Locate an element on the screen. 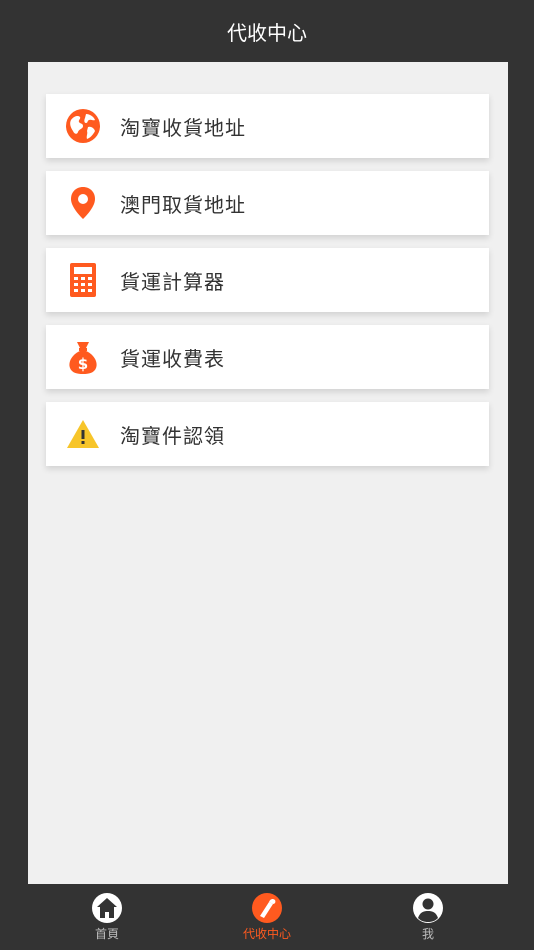  menu-item-label: 貨運計算器 is located at coordinates (172, 281).